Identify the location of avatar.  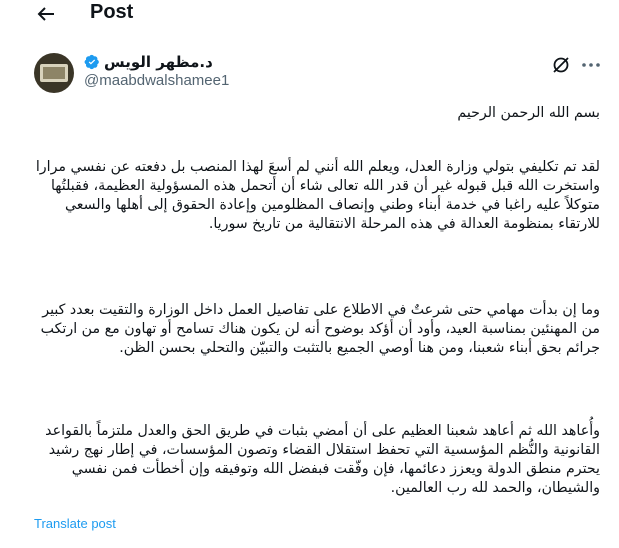
(54, 73).